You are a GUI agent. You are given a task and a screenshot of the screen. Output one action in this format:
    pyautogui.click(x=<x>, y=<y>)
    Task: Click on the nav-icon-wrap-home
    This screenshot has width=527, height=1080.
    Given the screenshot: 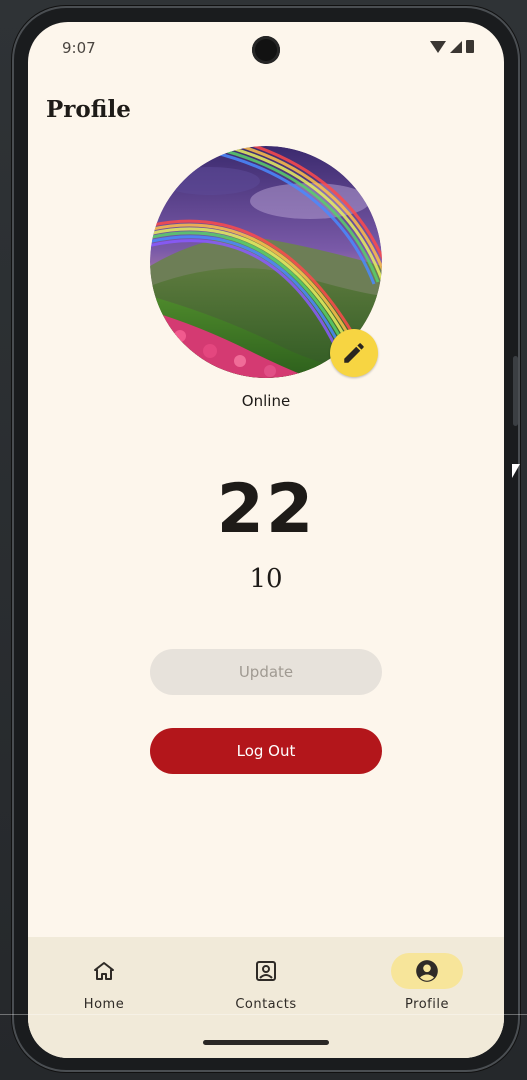 What is the action you would take?
    pyautogui.click(x=104, y=971)
    